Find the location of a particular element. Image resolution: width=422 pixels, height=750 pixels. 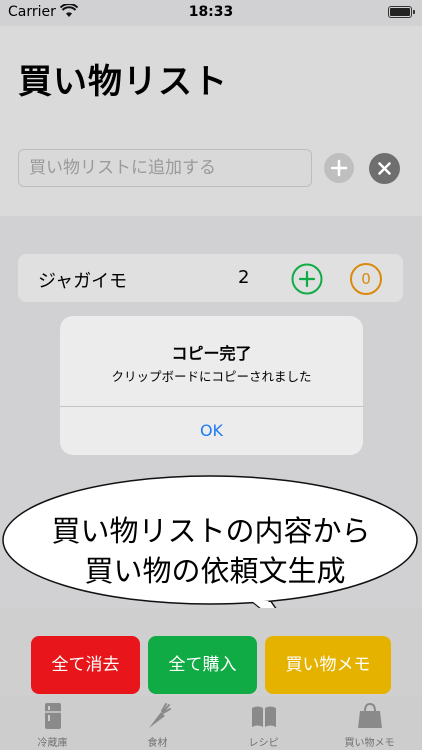

alert-title: コピー完了 is located at coordinates (211, 353).